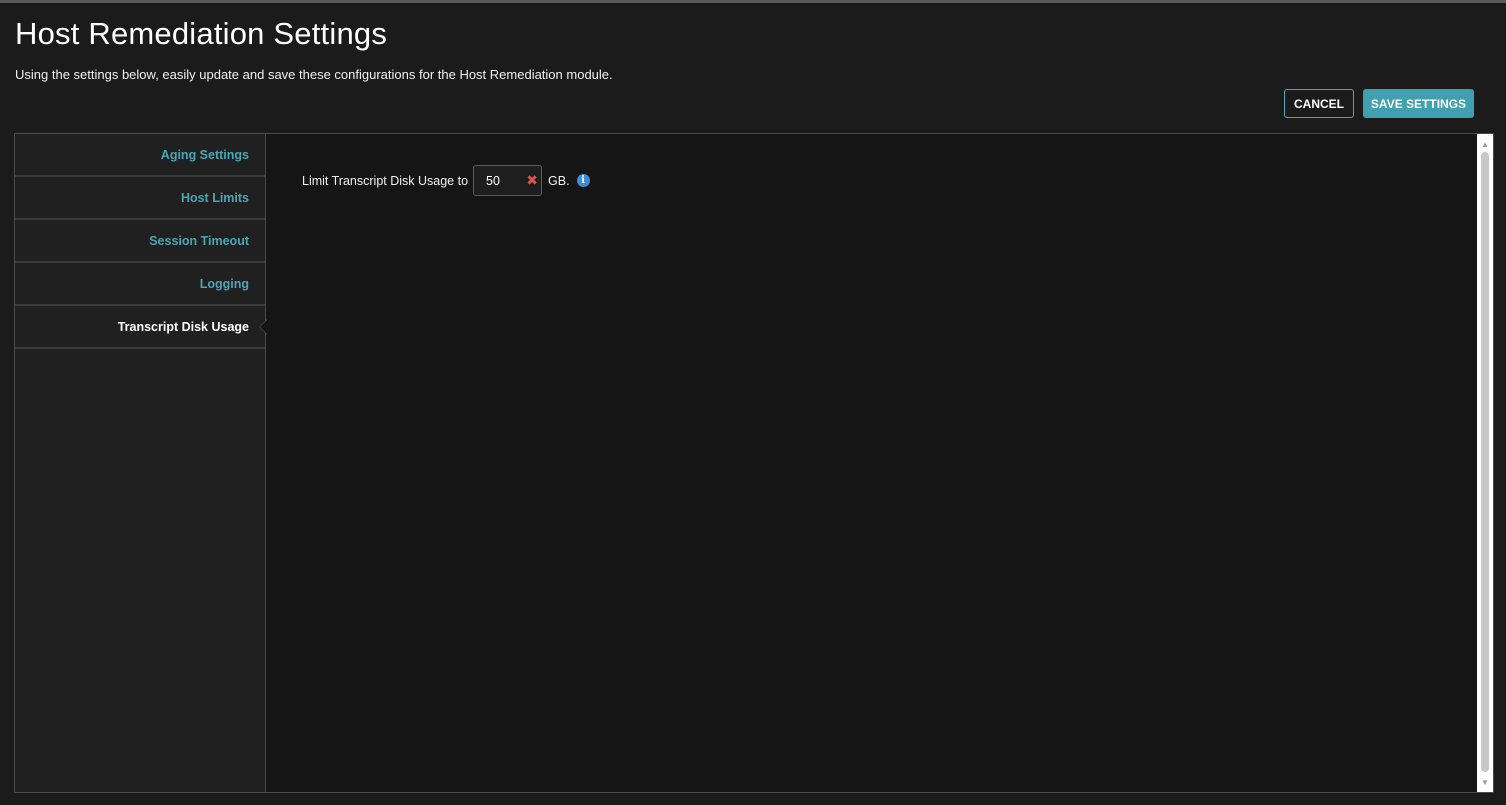 Image resolution: width=1506 pixels, height=805 pixels. I want to click on scrollbar-thumb, so click(1485, 462).